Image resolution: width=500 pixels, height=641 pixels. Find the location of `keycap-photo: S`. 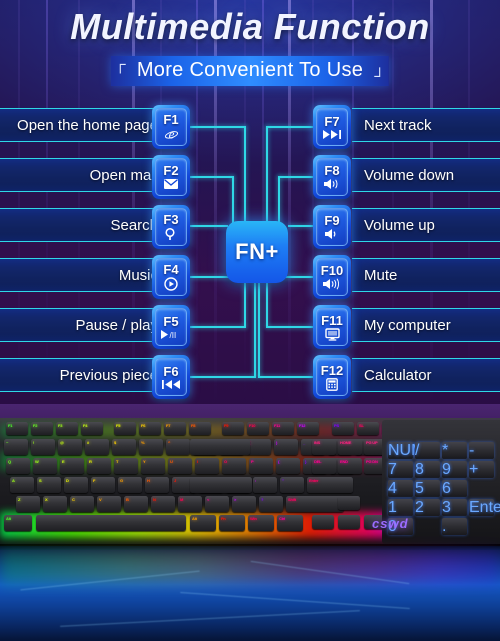

keycap-photo: S is located at coordinates (49, 485).